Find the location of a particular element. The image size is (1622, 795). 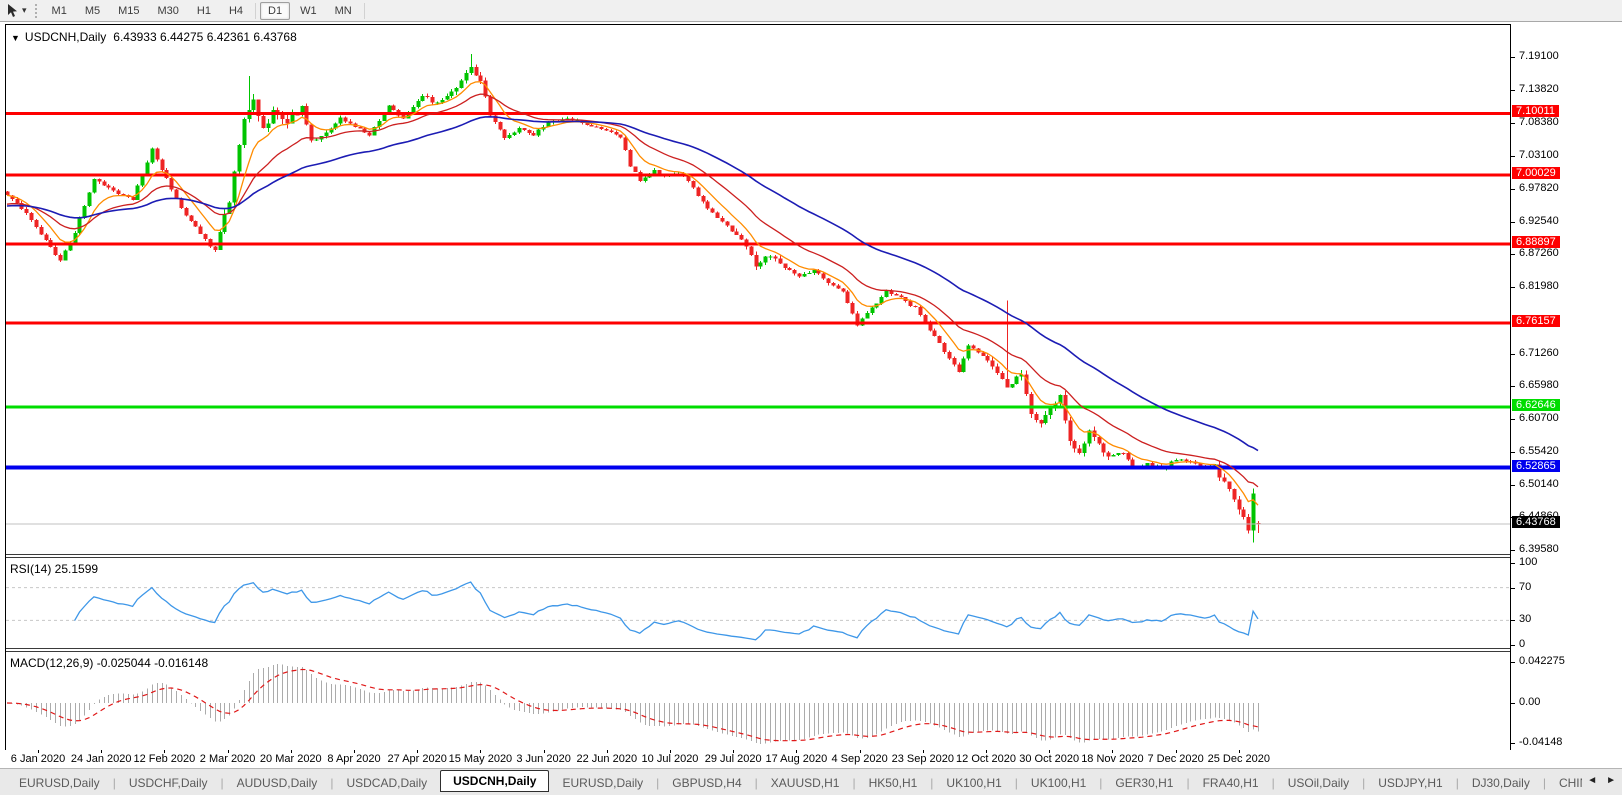

timeframe-m15: M15 is located at coordinates (128, 11).